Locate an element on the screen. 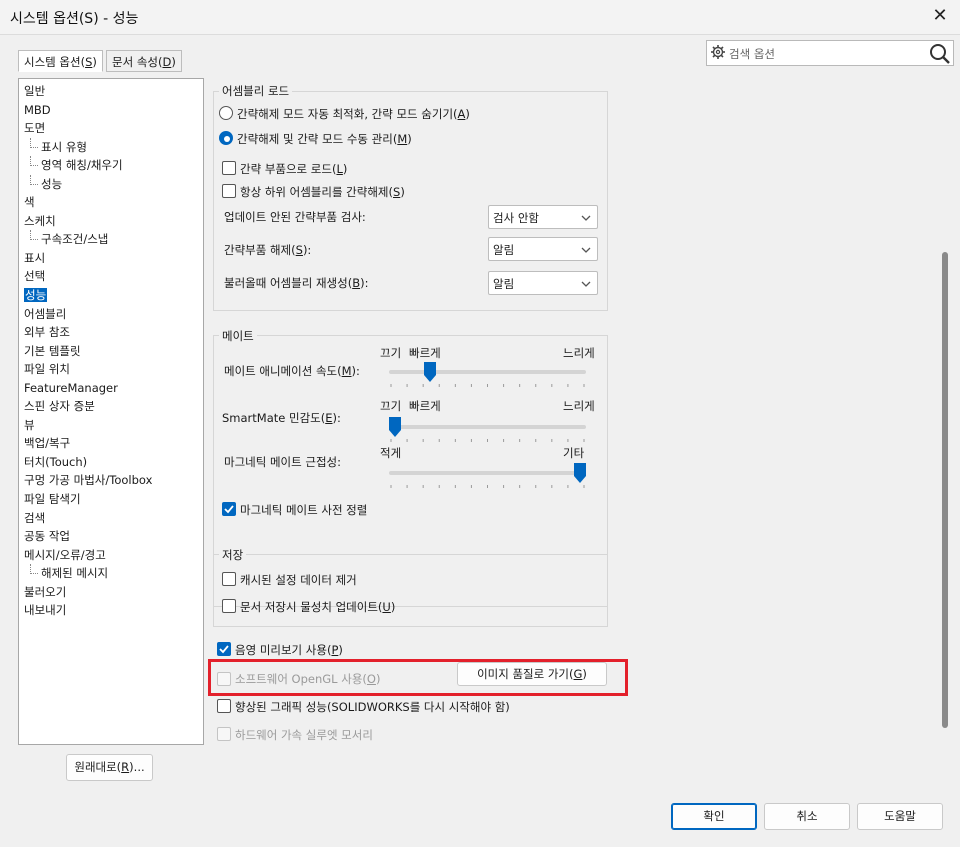  tree-item: 메시지/오류/경고 is located at coordinates (111, 555).